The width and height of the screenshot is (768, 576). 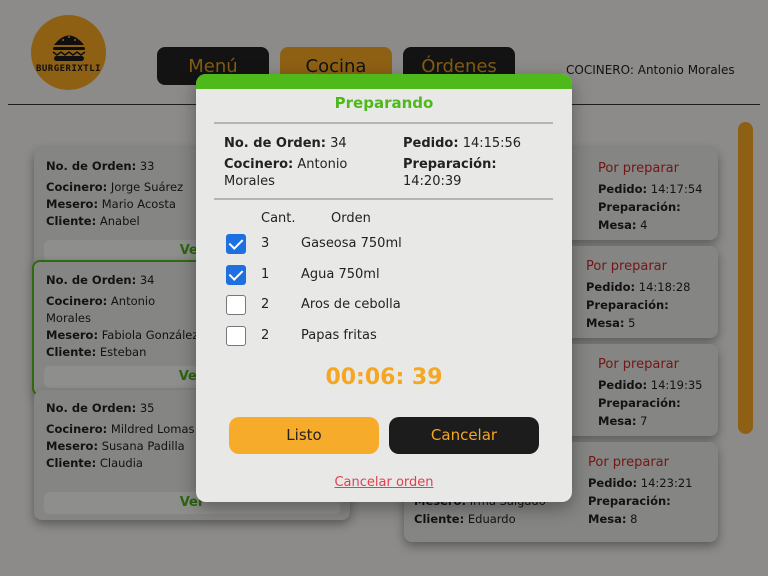 I want to click on order-item-row: 2 Papas fritas, so click(x=386, y=337).